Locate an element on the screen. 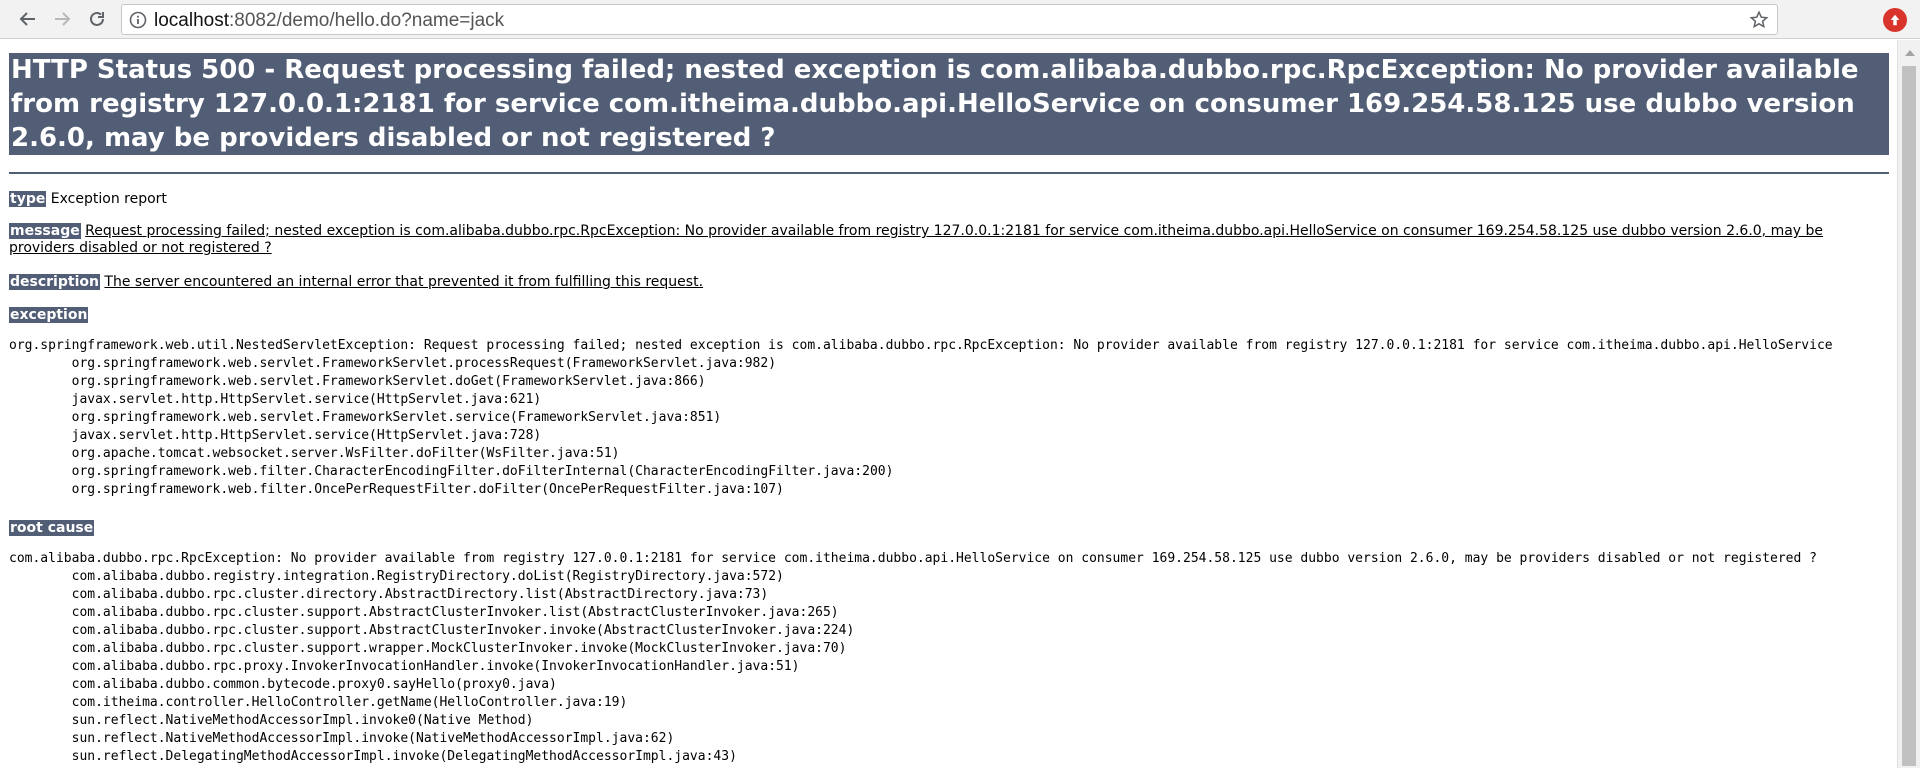  vertical-scrollbar is located at coordinates (1908, 404).